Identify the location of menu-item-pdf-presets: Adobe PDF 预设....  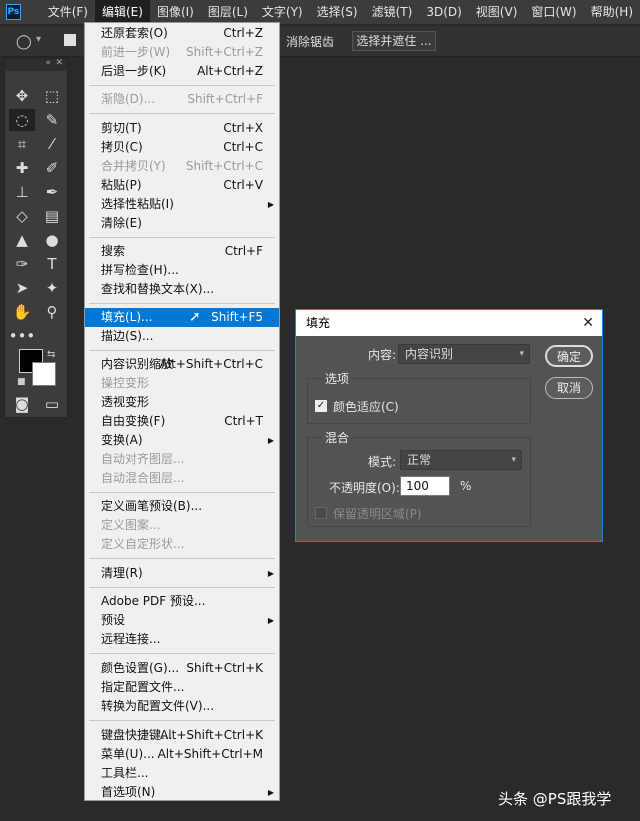
(182, 601).